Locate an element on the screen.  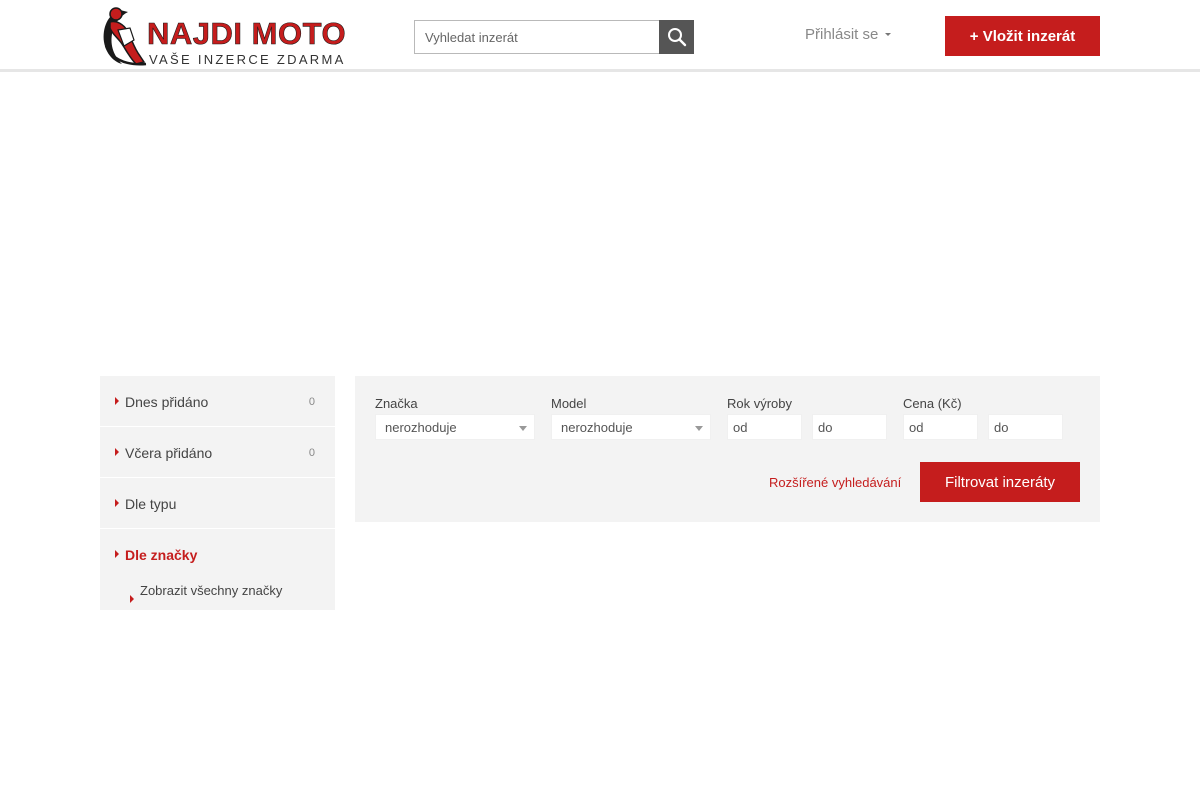
search-button is located at coordinates (676, 37).